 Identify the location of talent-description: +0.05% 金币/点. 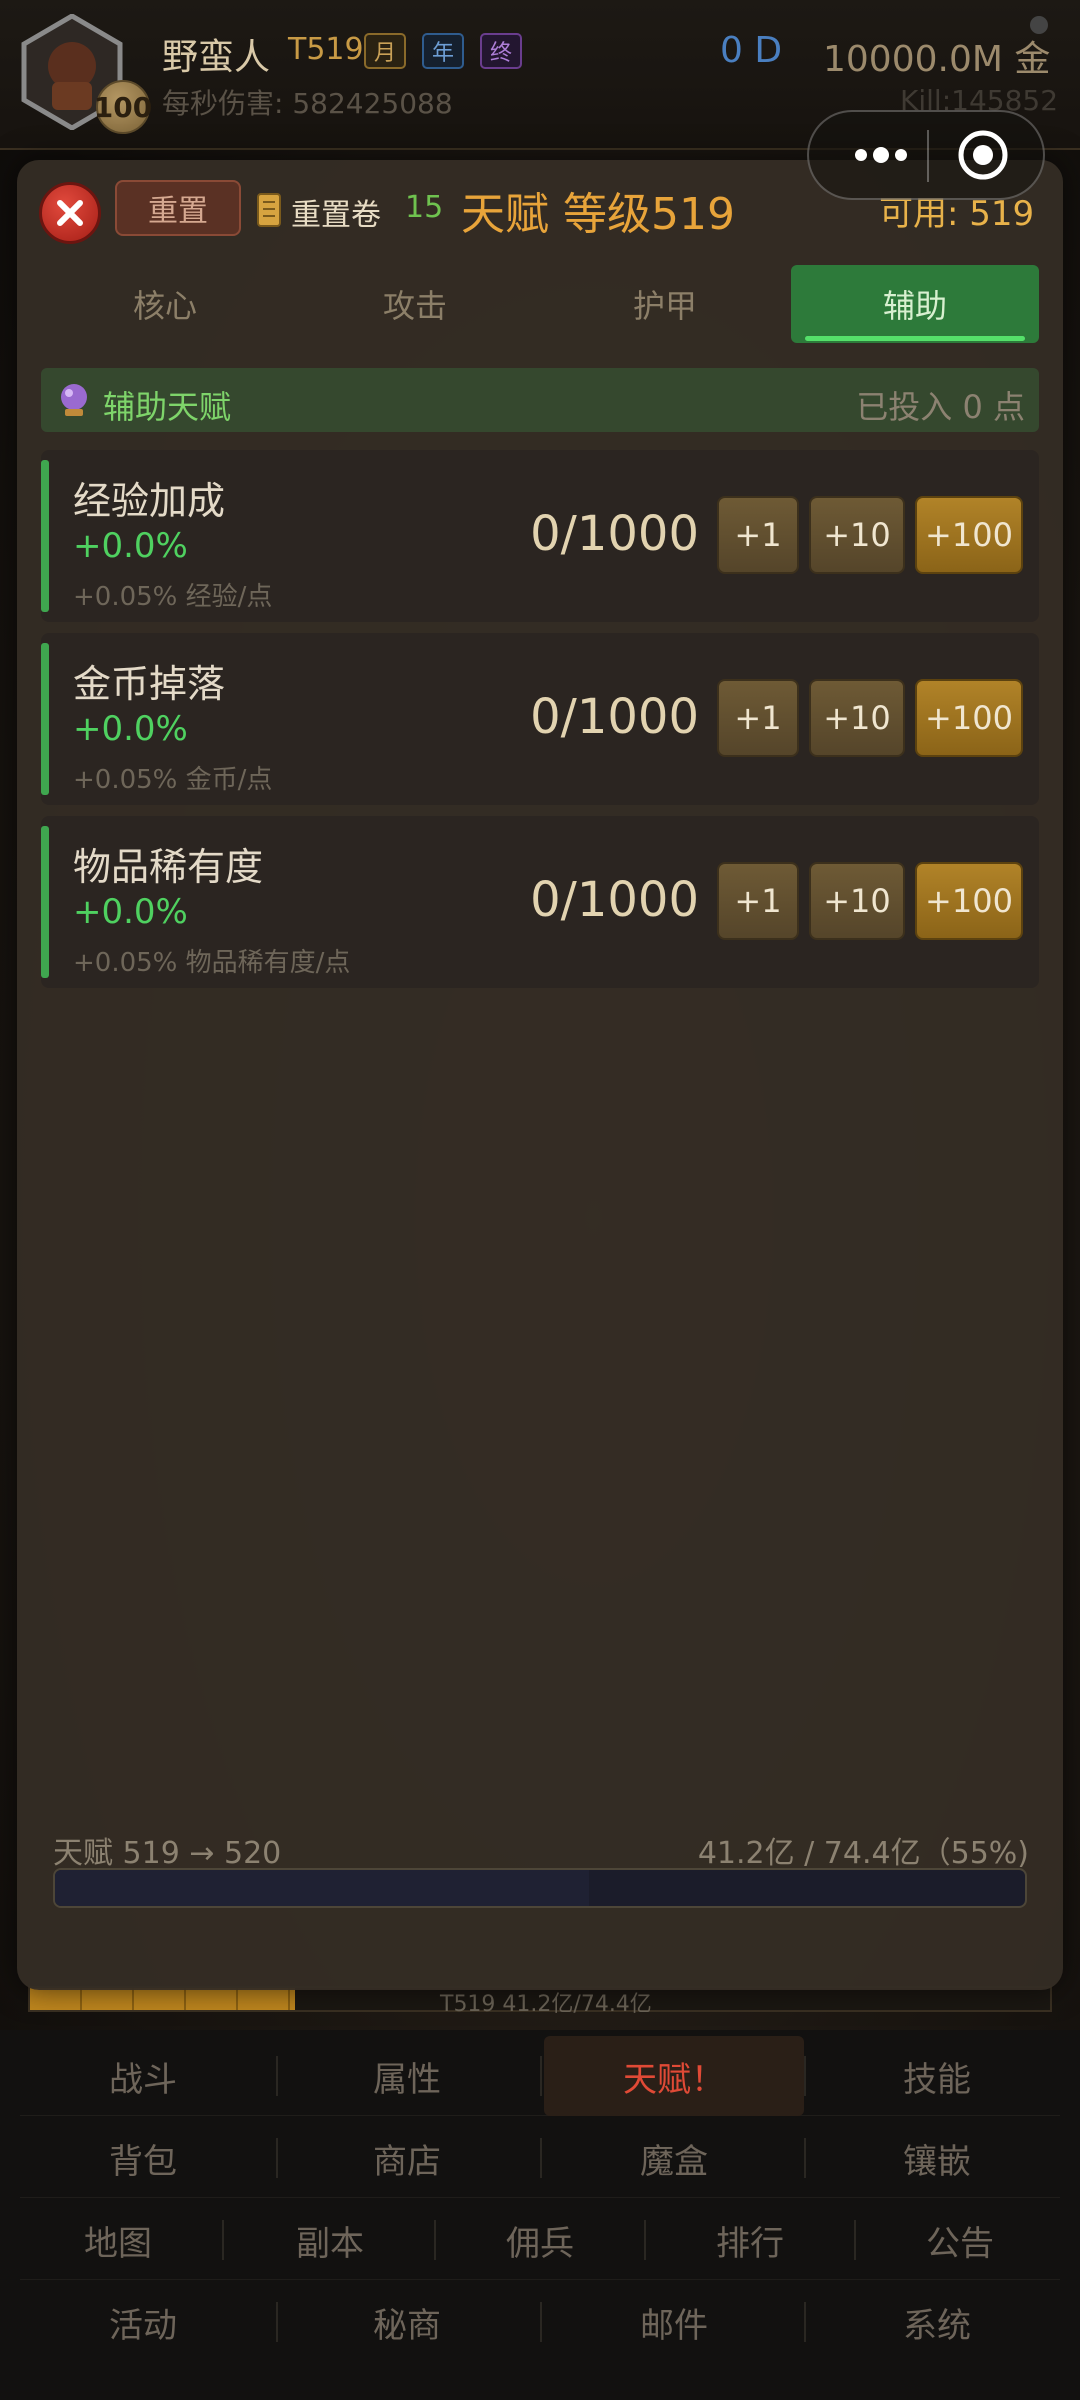
(173, 780).